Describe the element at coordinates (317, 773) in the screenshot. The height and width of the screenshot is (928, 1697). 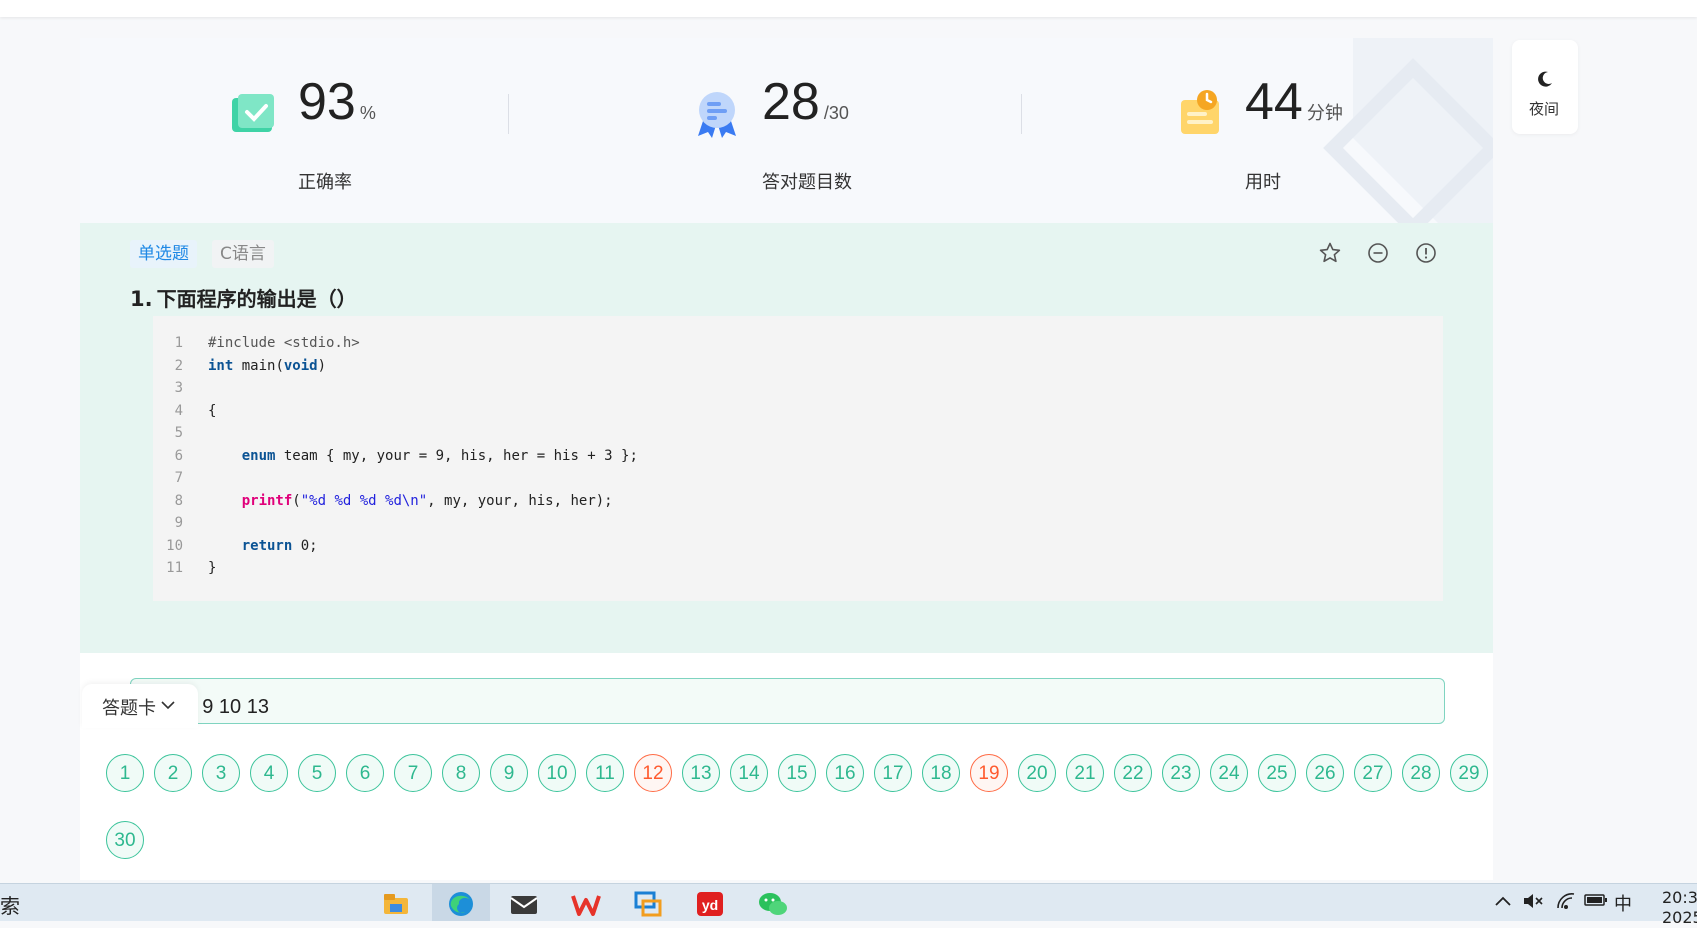
I see `question-number-button: 5` at that location.